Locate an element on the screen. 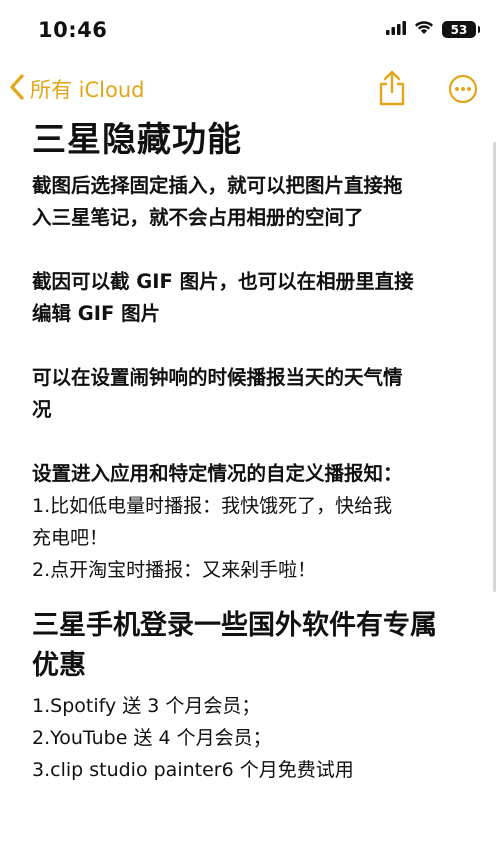  note-line: 入三星笔记，就不会占用相册的空间了 is located at coordinates (198, 217).